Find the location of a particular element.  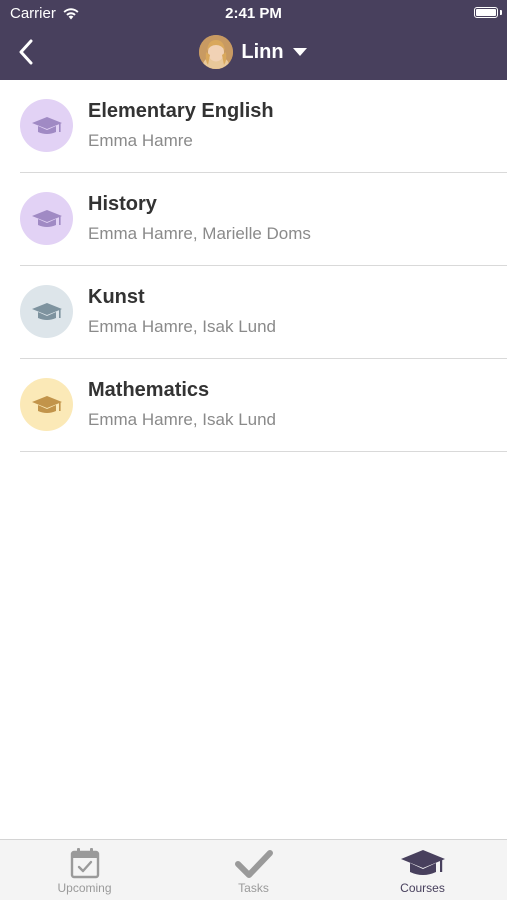

course-item: Mathematics Emma Hamre, Isak Lund is located at coordinates (253, 405).